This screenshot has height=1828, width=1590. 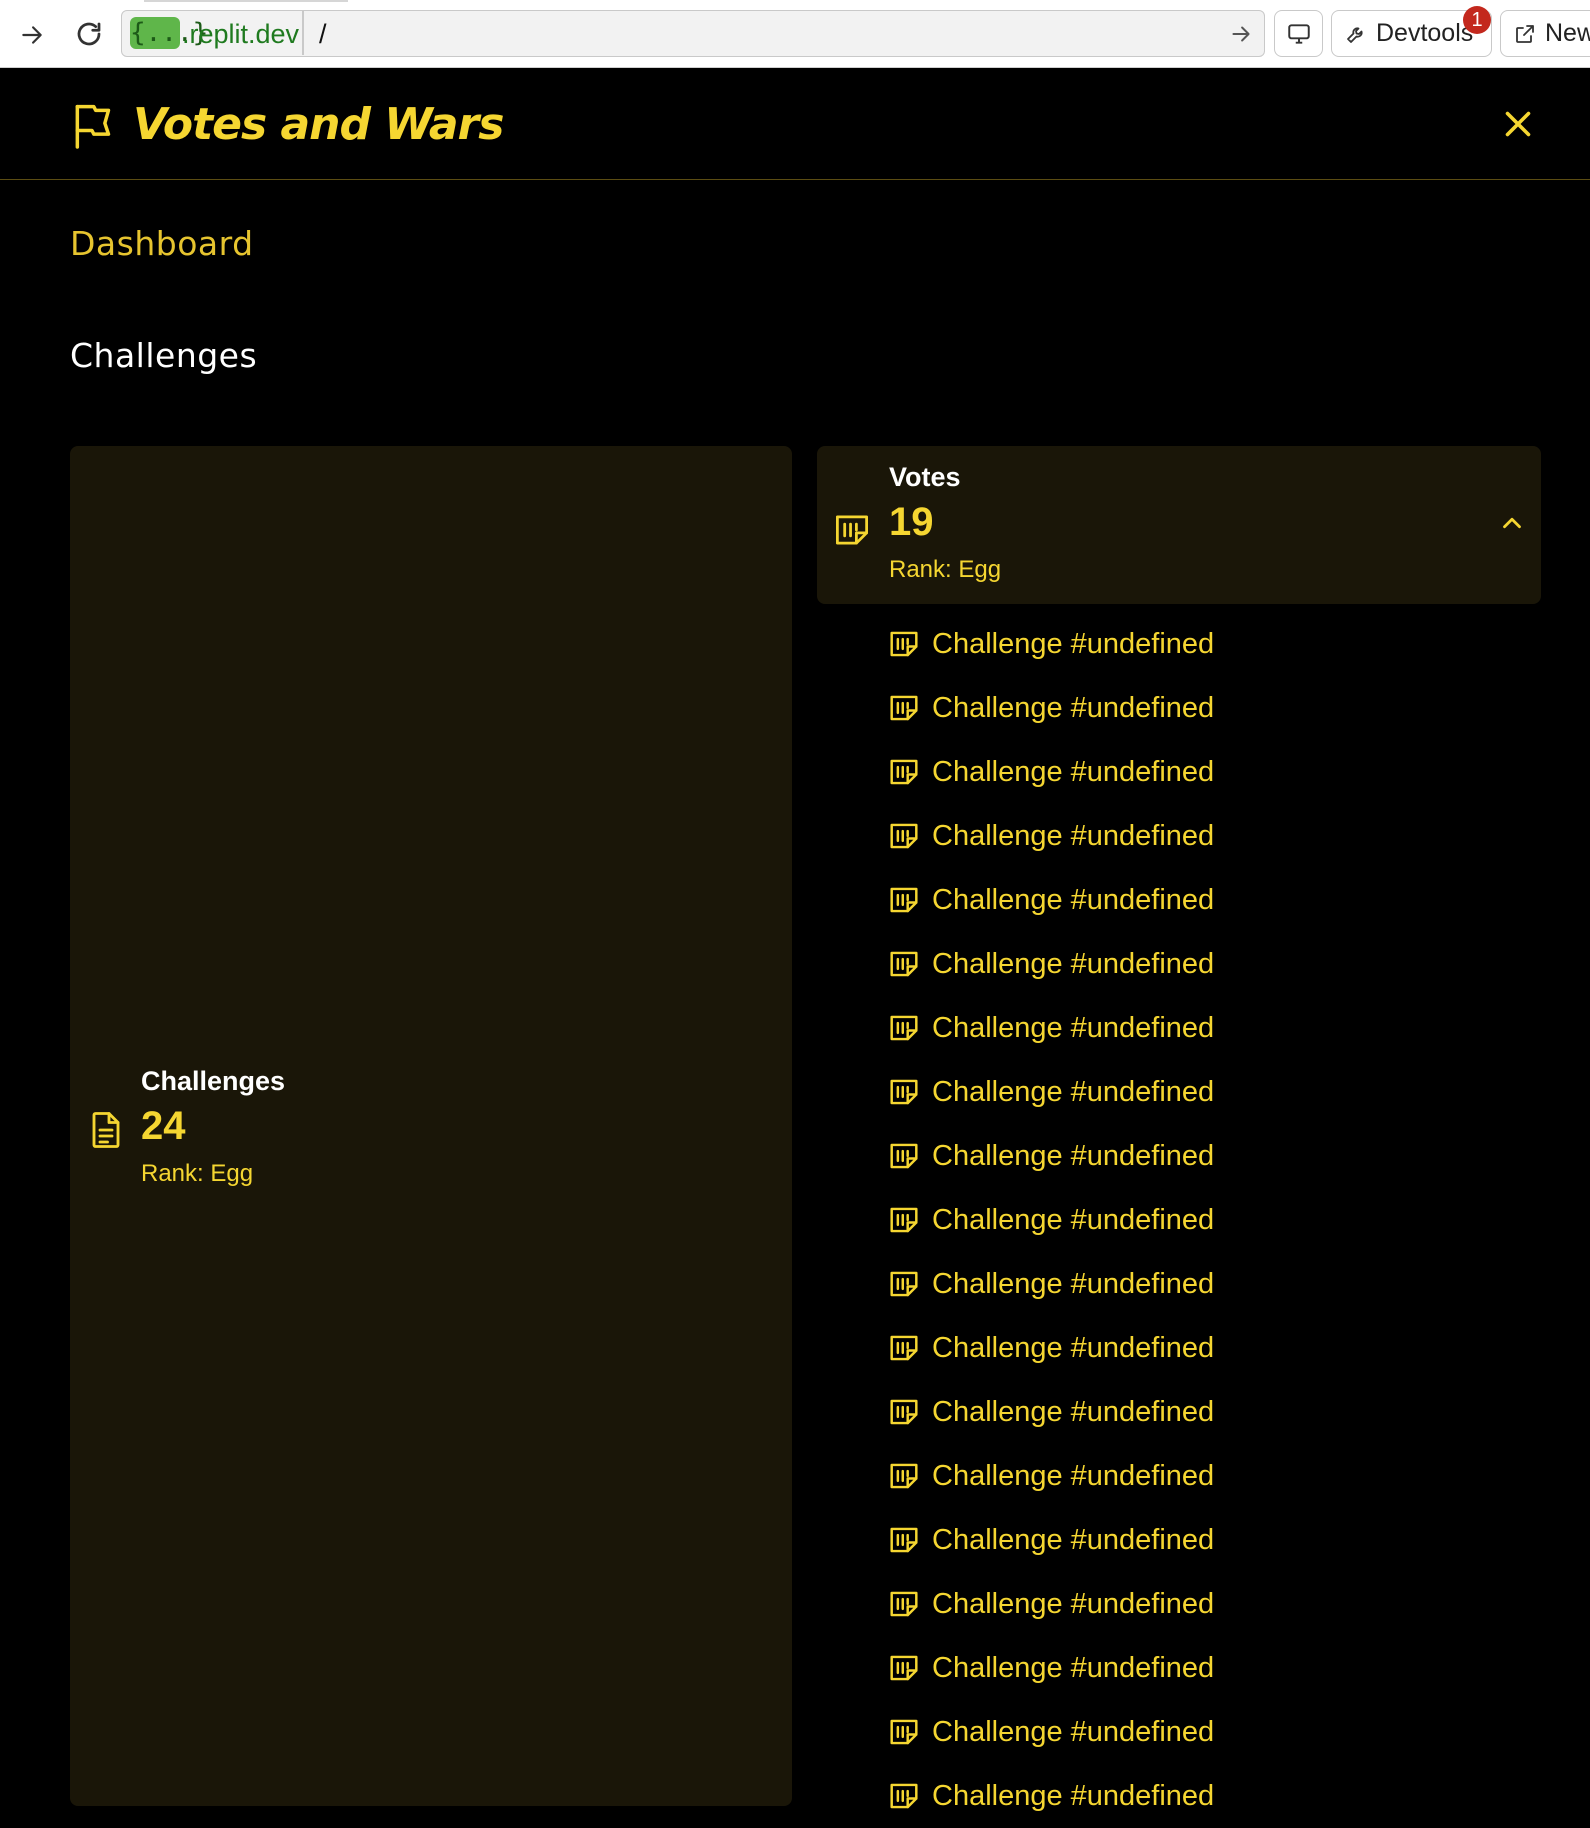 I want to click on forward-button, so click(x=32, y=35).